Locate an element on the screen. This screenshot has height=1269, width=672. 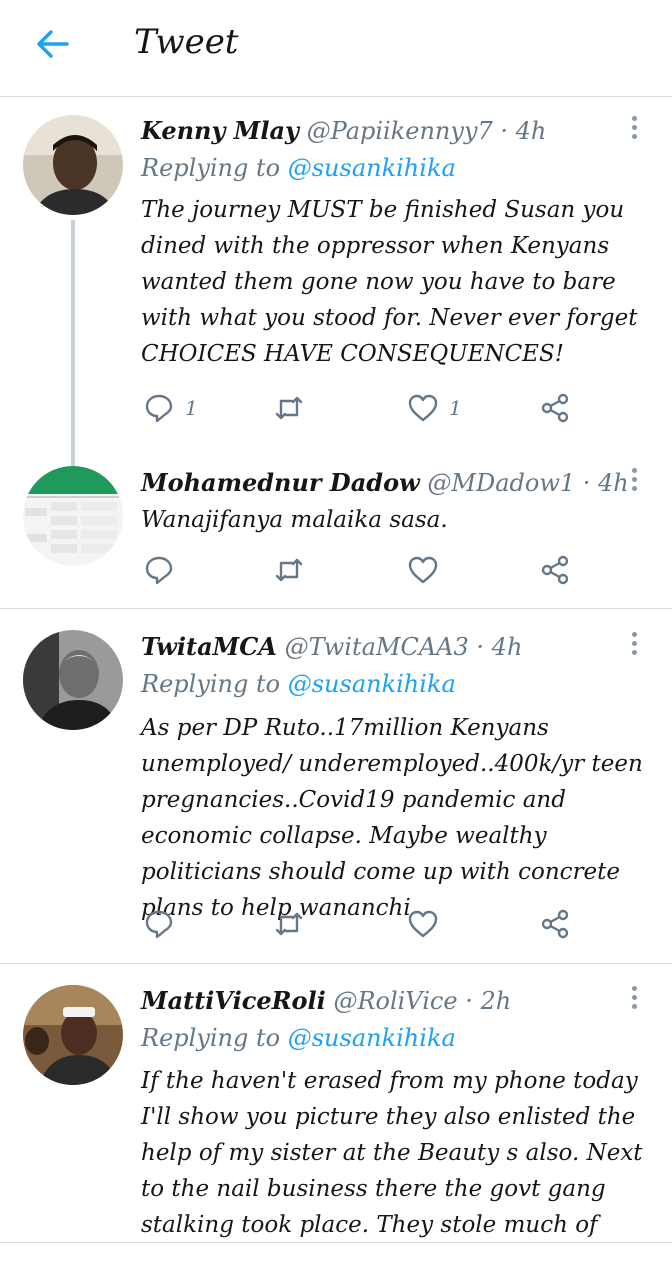
reply-button: 1 is located at coordinates (170, 408).